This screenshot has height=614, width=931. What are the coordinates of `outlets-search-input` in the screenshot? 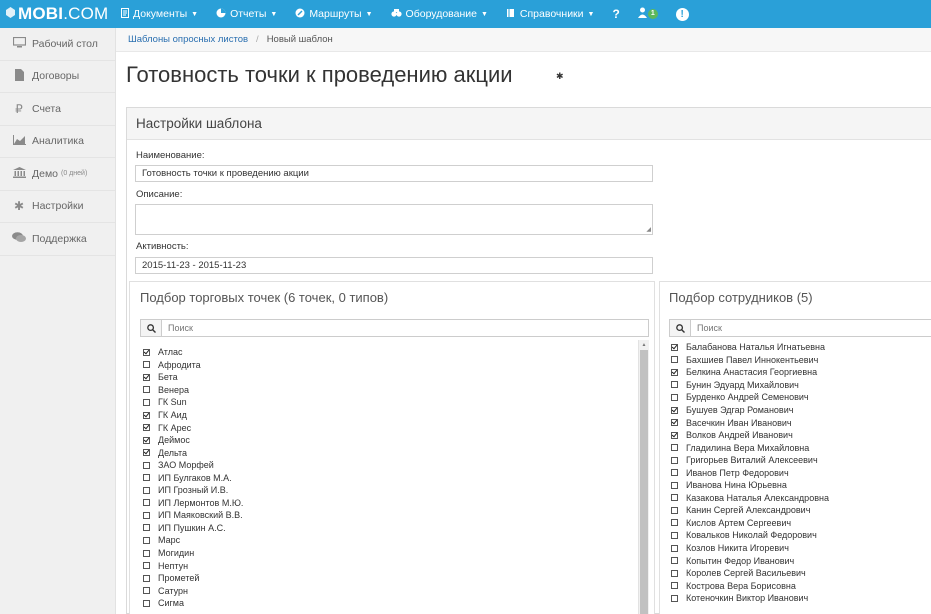 It's located at (405, 328).